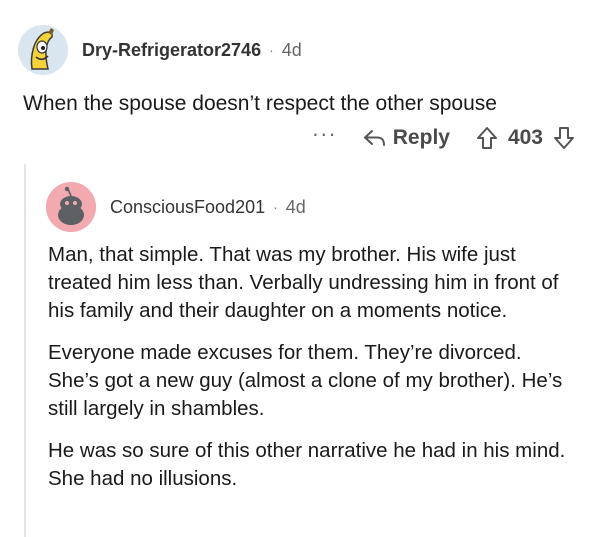 The height and width of the screenshot is (537, 599). What do you see at coordinates (71, 207) in the screenshot?
I see `snoo-default-avatar-icon` at bounding box center [71, 207].